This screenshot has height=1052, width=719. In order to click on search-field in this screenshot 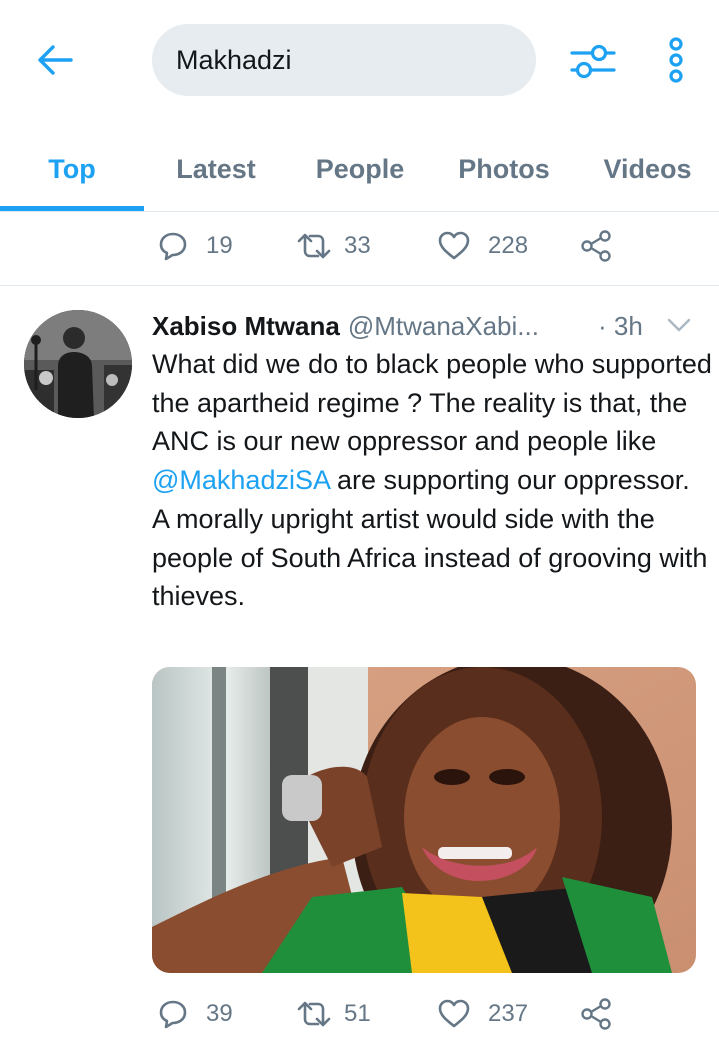, I will do `click(344, 60)`.